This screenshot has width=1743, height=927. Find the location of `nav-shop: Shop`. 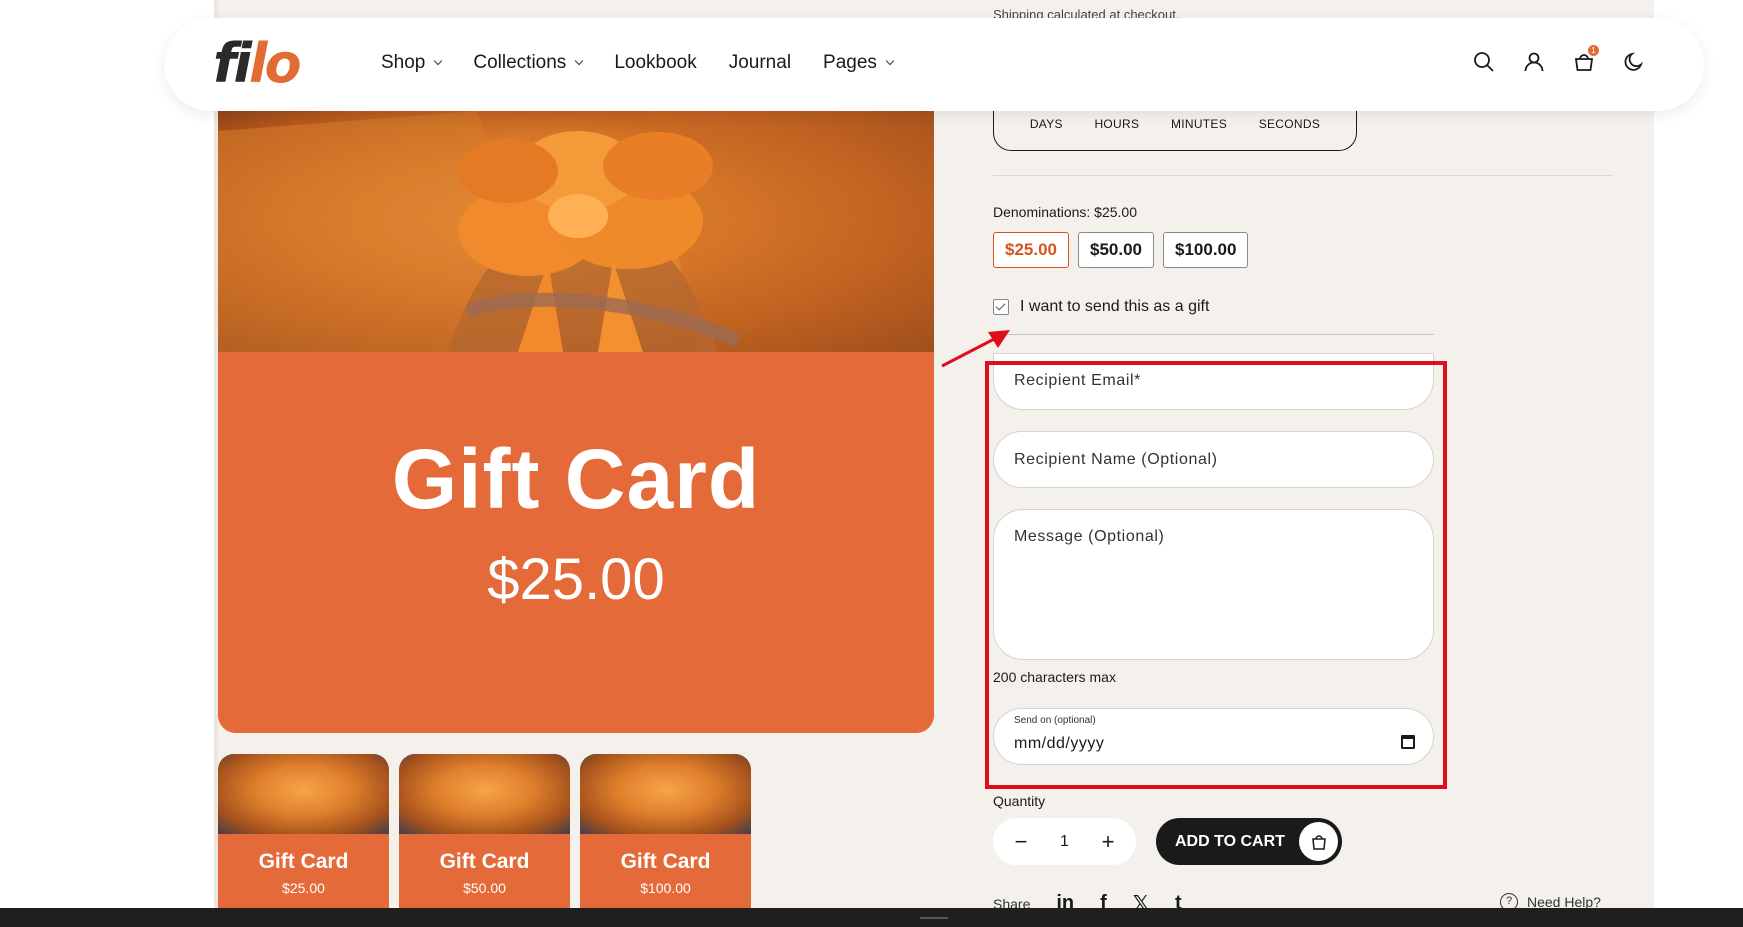

nav-shop: Shop is located at coordinates (412, 63).